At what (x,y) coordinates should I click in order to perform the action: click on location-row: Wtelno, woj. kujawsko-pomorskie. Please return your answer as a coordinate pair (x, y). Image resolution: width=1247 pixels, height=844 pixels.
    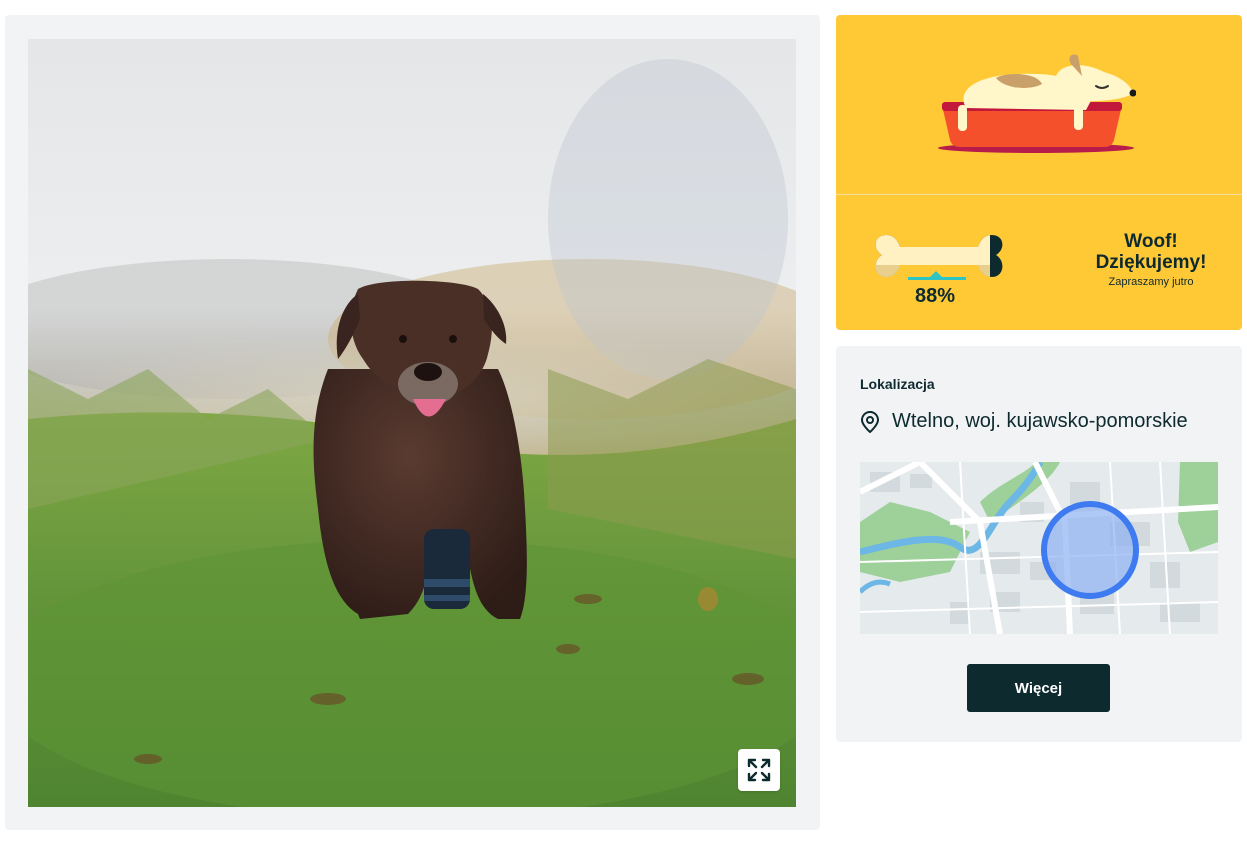
    Looking at the image, I should click on (1024, 421).